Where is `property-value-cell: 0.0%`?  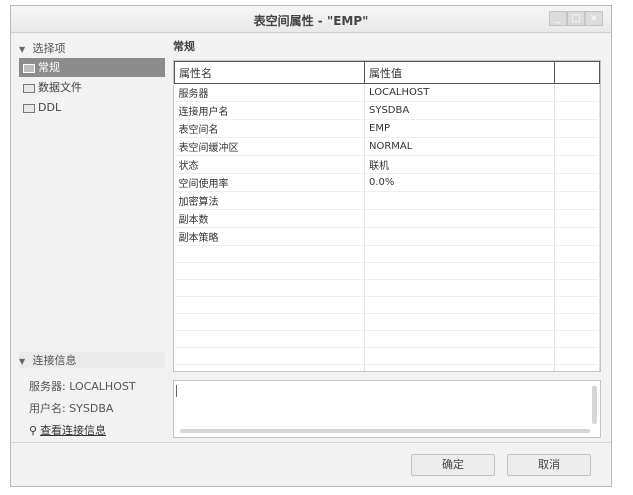 property-value-cell: 0.0% is located at coordinates (459, 182).